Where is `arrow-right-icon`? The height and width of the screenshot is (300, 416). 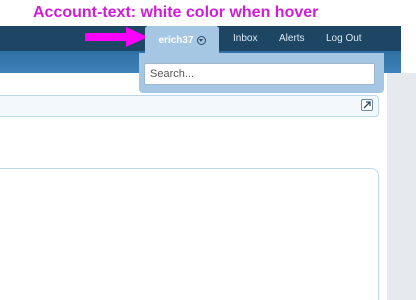
arrow-right-icon is located at coordinates (106, 37).